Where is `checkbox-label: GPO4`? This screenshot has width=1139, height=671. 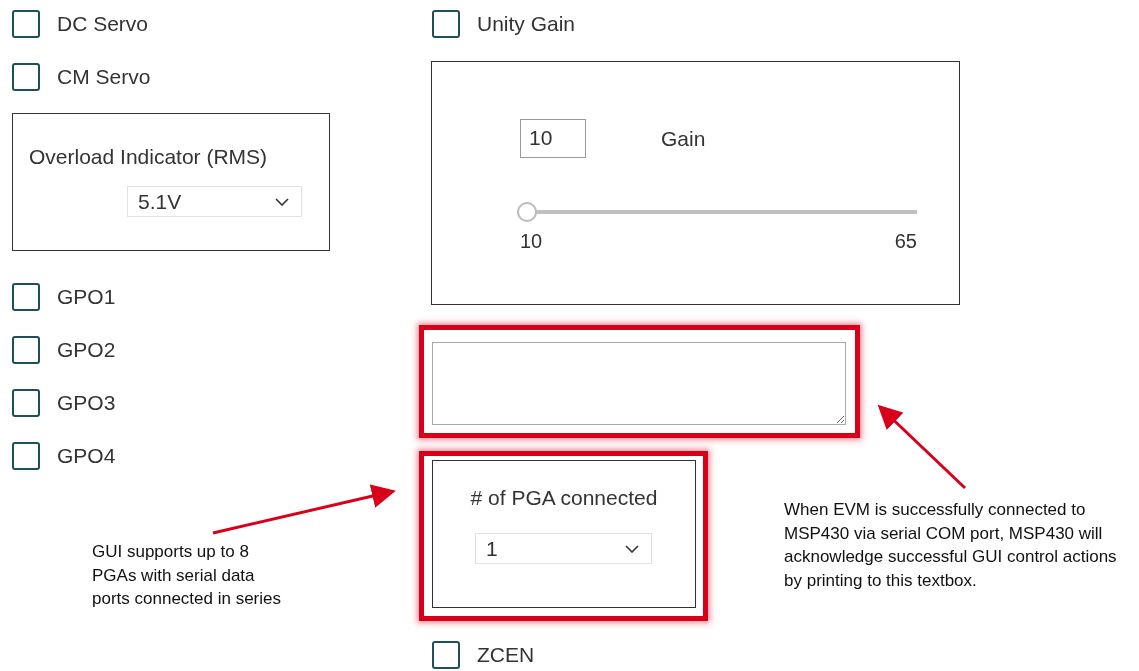 checkbox-label: GPO4 is located at coordinates (86, 456).